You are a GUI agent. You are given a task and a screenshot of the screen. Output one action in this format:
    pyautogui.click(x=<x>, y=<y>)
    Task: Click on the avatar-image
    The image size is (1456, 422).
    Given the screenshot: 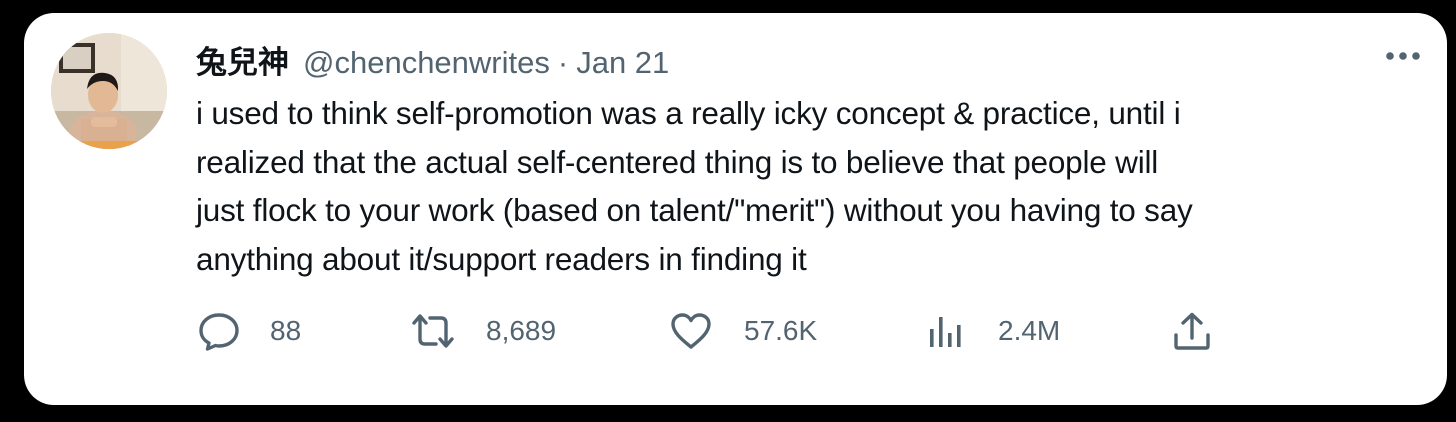 What is the action you would take?
    pyautogui.click(x=109, y=91)
    